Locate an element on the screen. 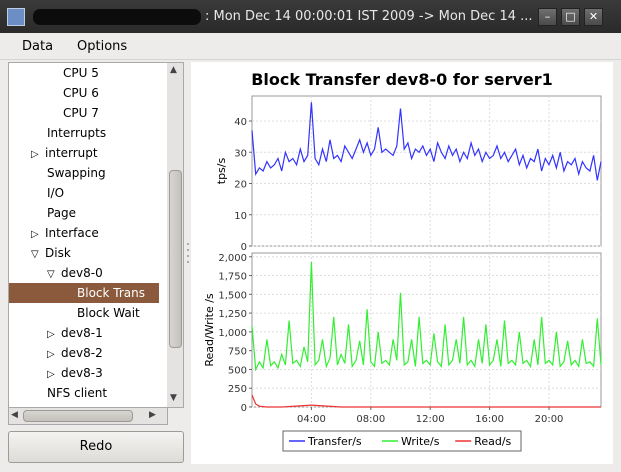  y-tick-label: 20 is located at coordinates (240, 185).